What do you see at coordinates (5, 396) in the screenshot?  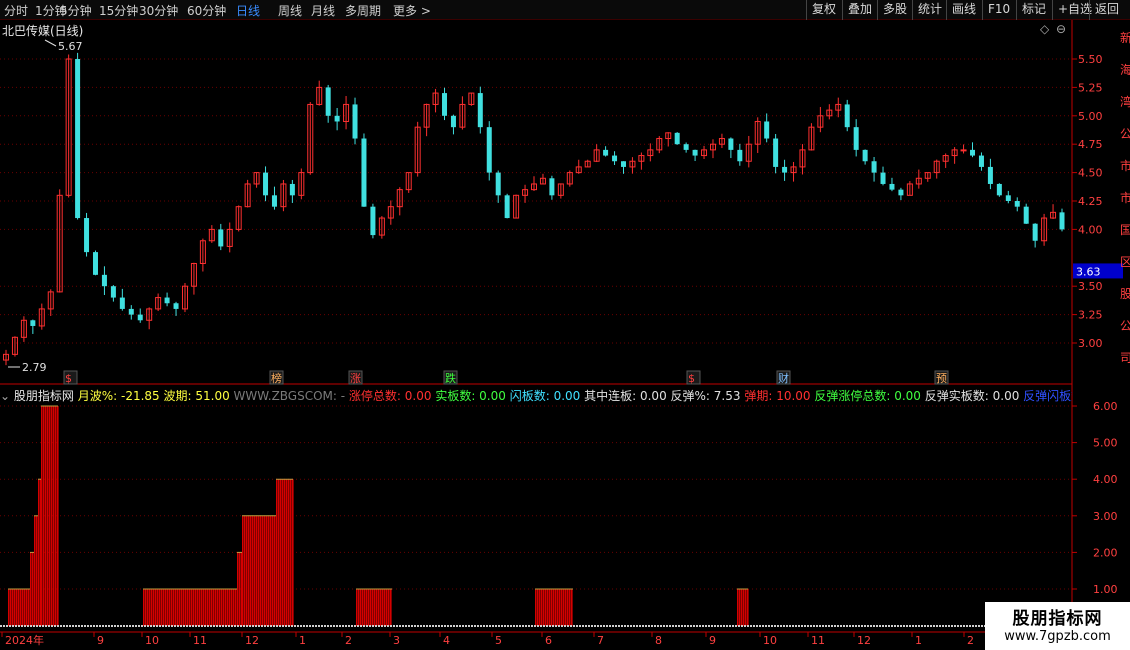 I see `chevron-down-icon: ⌄` at bounding box center [5, 396].